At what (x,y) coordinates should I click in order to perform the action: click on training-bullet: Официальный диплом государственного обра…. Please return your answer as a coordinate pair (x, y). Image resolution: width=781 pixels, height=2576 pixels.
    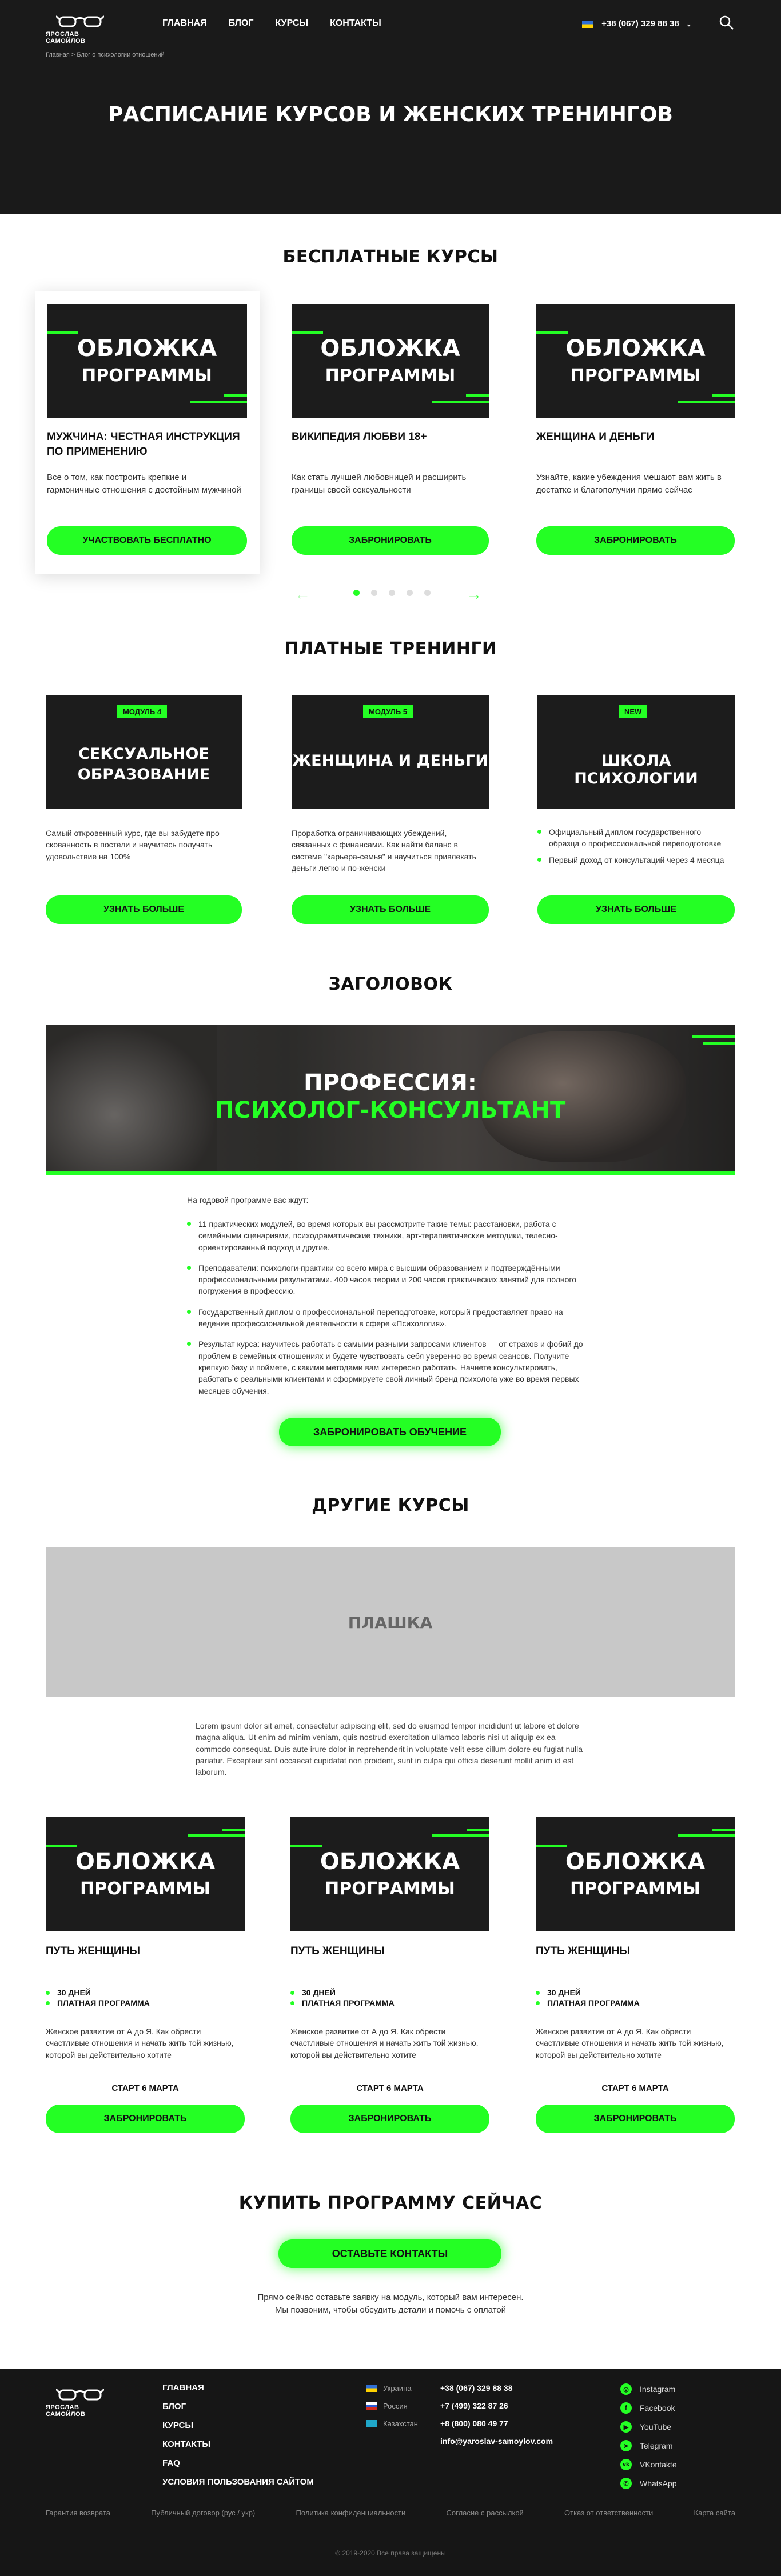
    Looking at the image, I should click on (631, 838).